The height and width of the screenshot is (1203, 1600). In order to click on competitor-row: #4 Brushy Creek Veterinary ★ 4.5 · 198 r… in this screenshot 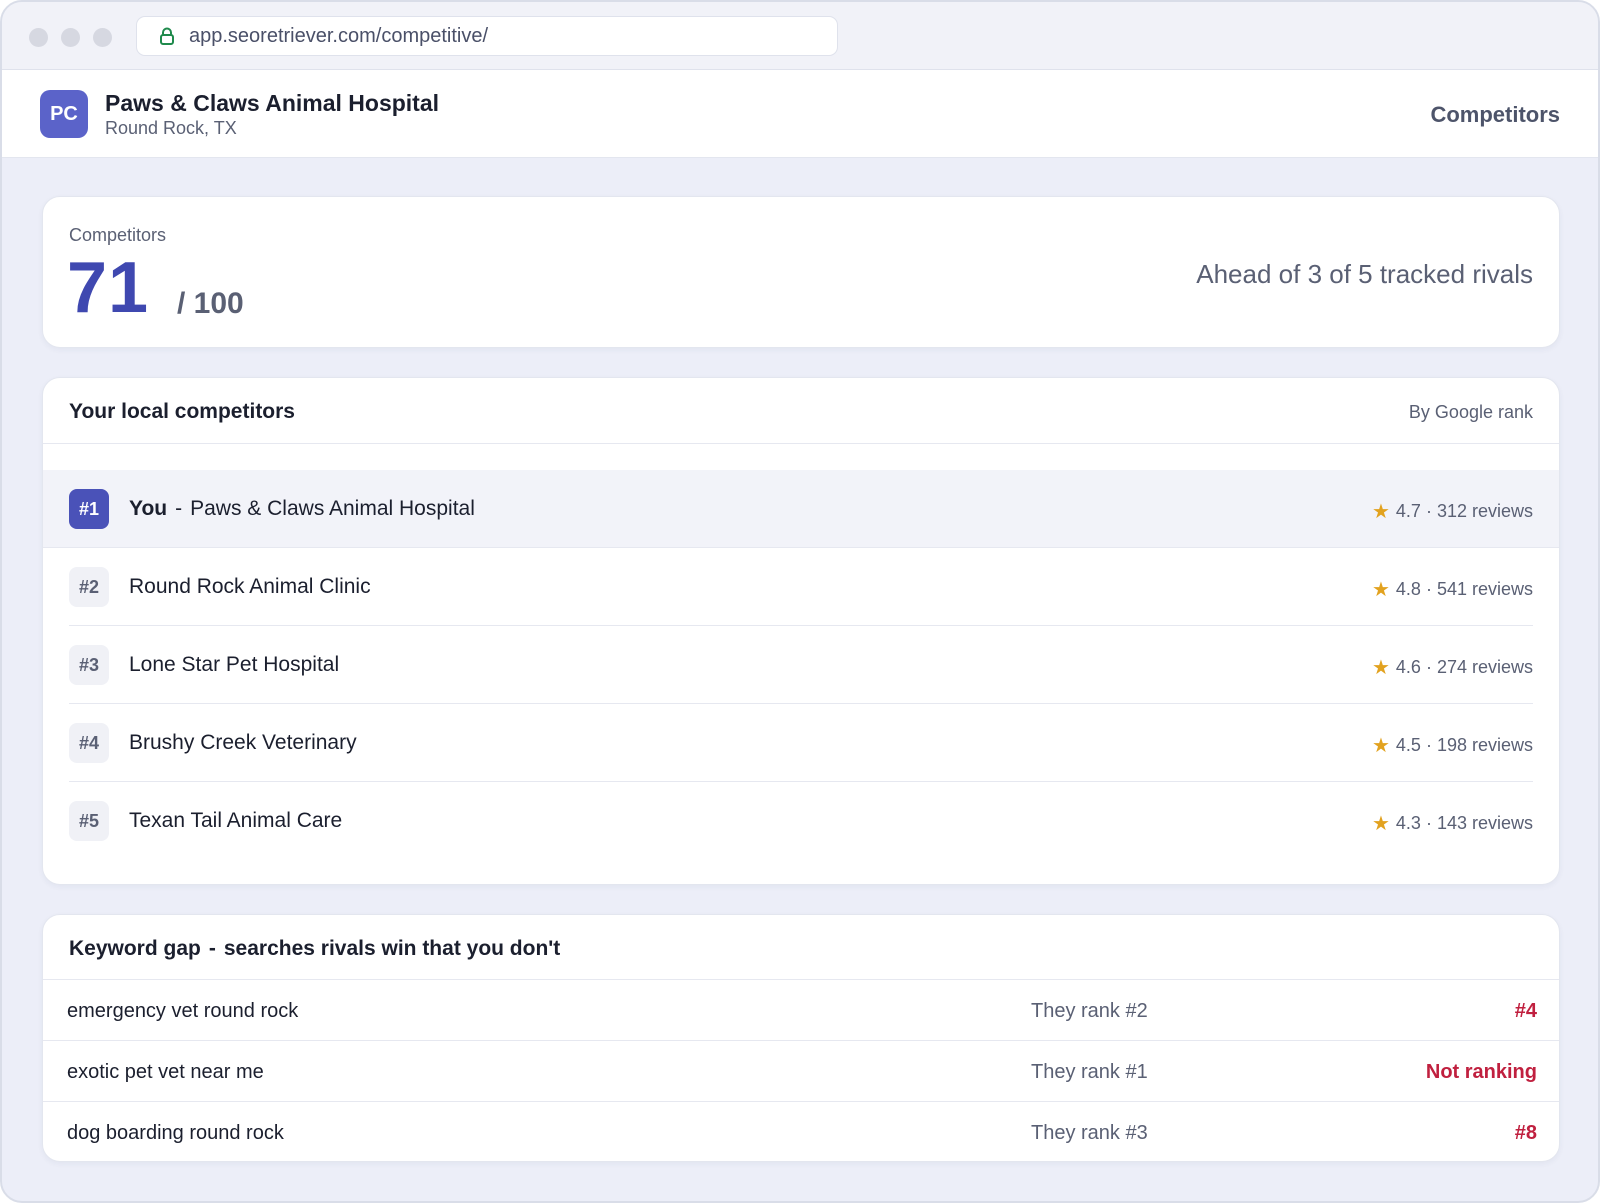, I will do `click(801, 743)`.